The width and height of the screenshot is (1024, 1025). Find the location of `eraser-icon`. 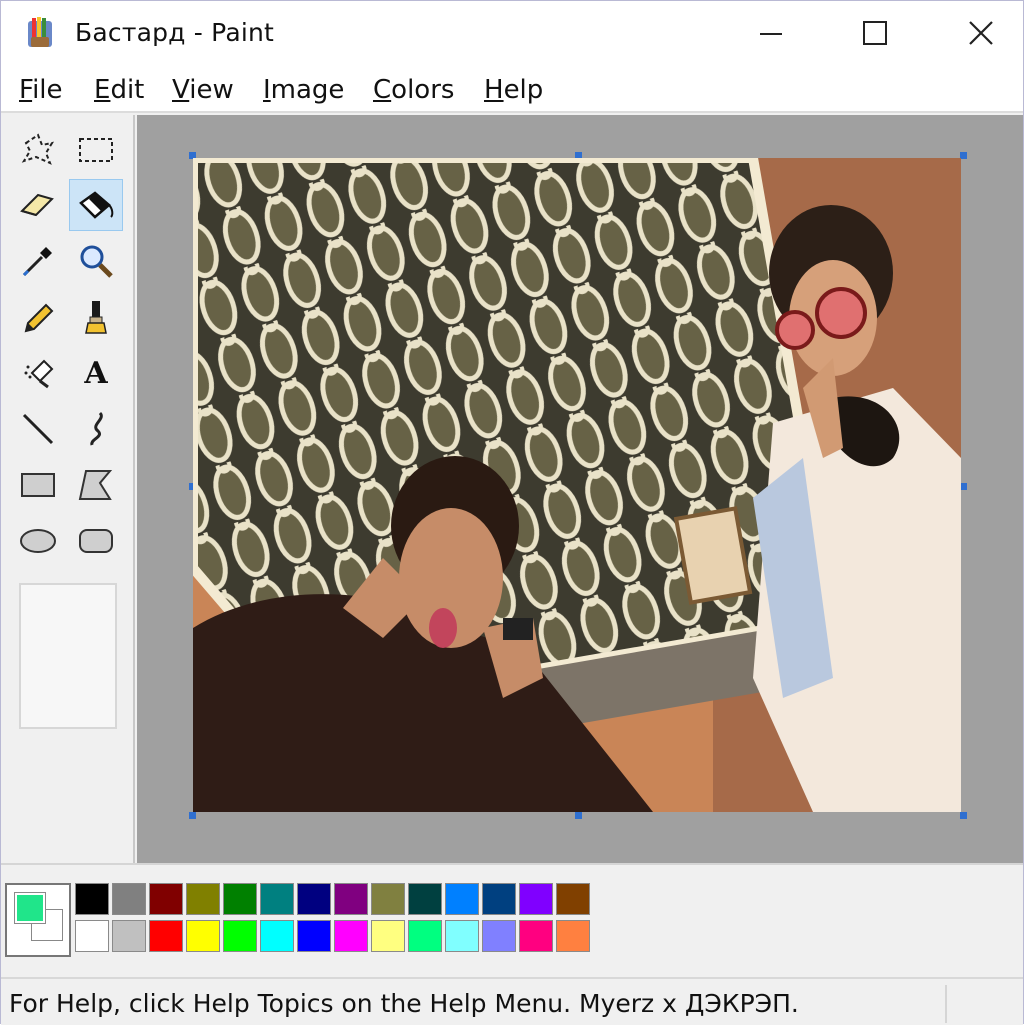

eraser-icon is located at coordinates (37, 205).